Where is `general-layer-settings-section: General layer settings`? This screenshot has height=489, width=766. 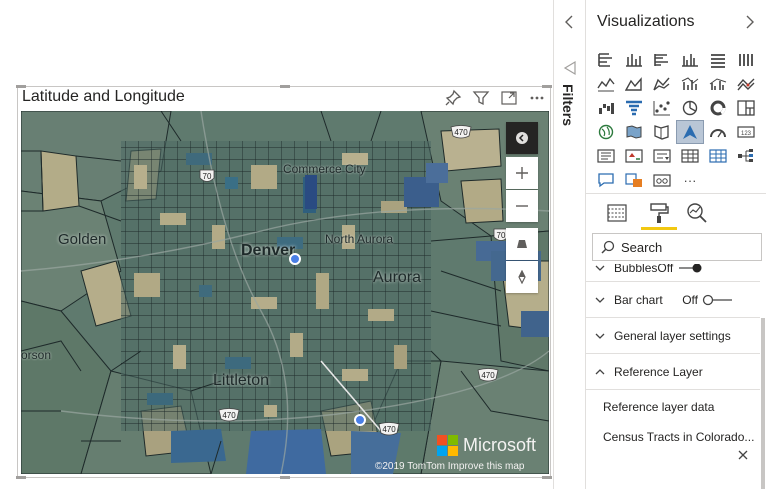
general-layer-settings-section: General layer settings is located at coordinates (673, 336).